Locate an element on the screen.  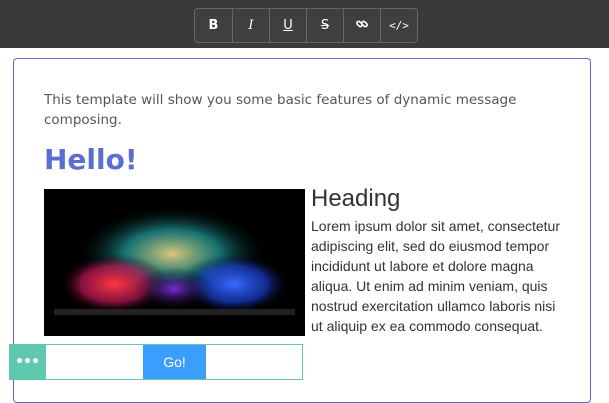
formatting-button-group: B I U S </> is located at coordinates (306, 25).